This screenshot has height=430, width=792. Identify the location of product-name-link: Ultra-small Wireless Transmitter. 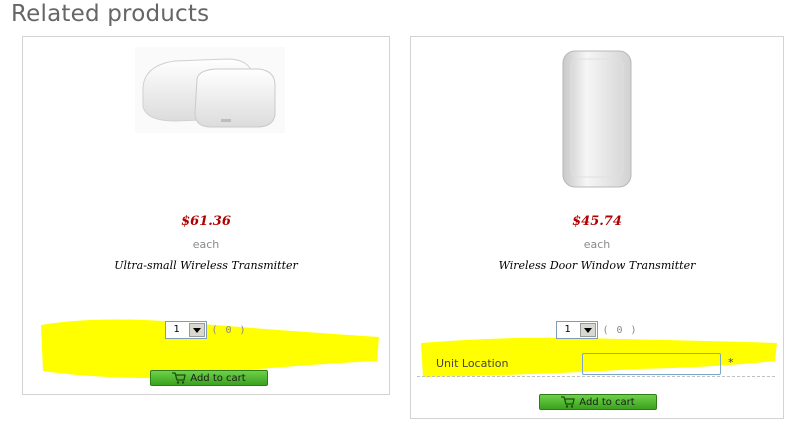
(206, 265).